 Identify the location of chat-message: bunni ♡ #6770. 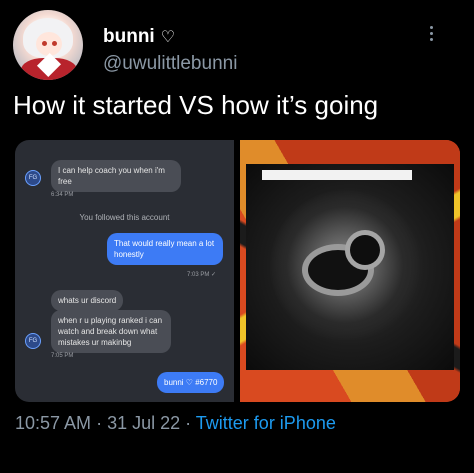
(191, 382).